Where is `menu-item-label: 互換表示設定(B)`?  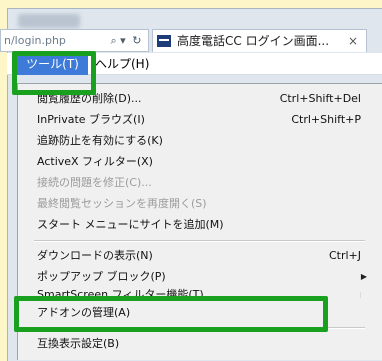
menu-item-label: 互換表示設定(B) is located at coordinates (78, 343).